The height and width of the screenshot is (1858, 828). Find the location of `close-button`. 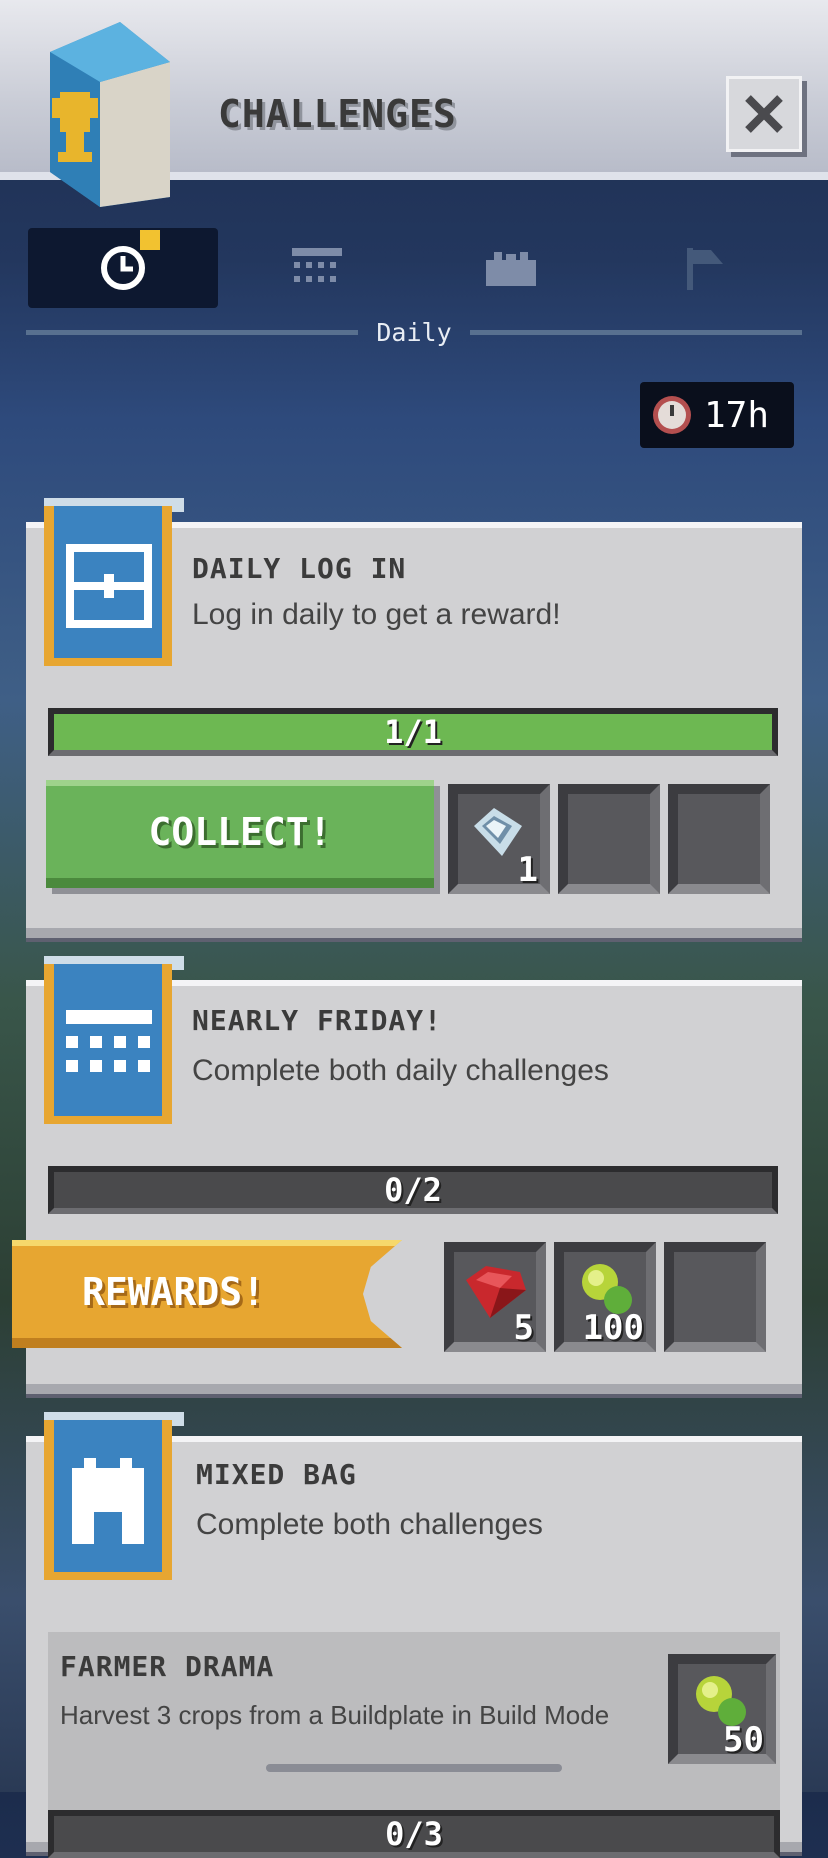

close-button is located at coordinates (764, 114).